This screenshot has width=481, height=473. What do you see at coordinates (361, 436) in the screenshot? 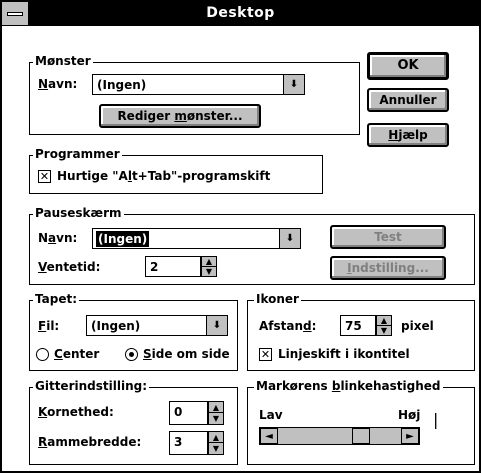
I see `slider-thumb` at bounding box center [361, 436].